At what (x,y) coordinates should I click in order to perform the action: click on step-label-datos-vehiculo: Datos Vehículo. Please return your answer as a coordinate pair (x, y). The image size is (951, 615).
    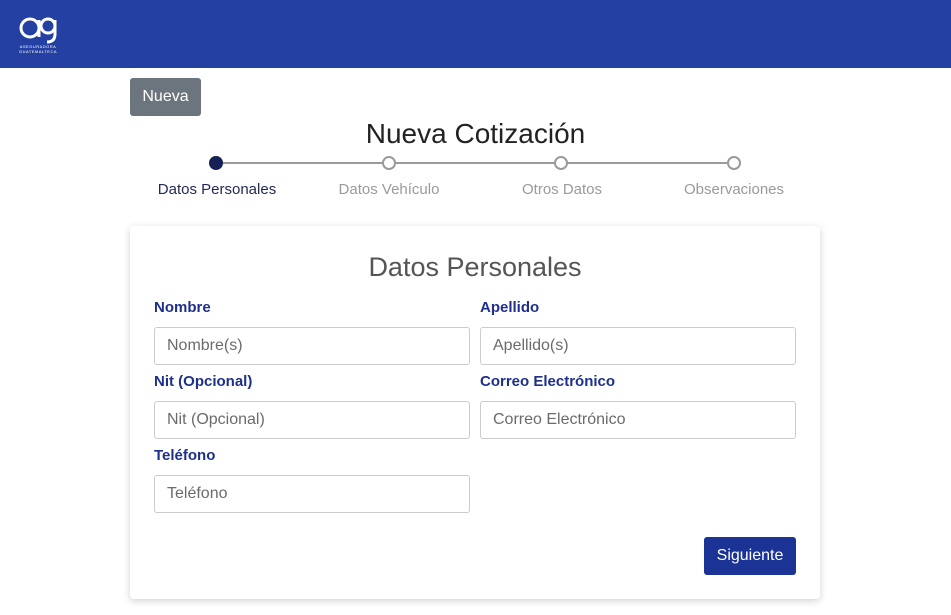
    Looking at the image, I should click on (389, 189).